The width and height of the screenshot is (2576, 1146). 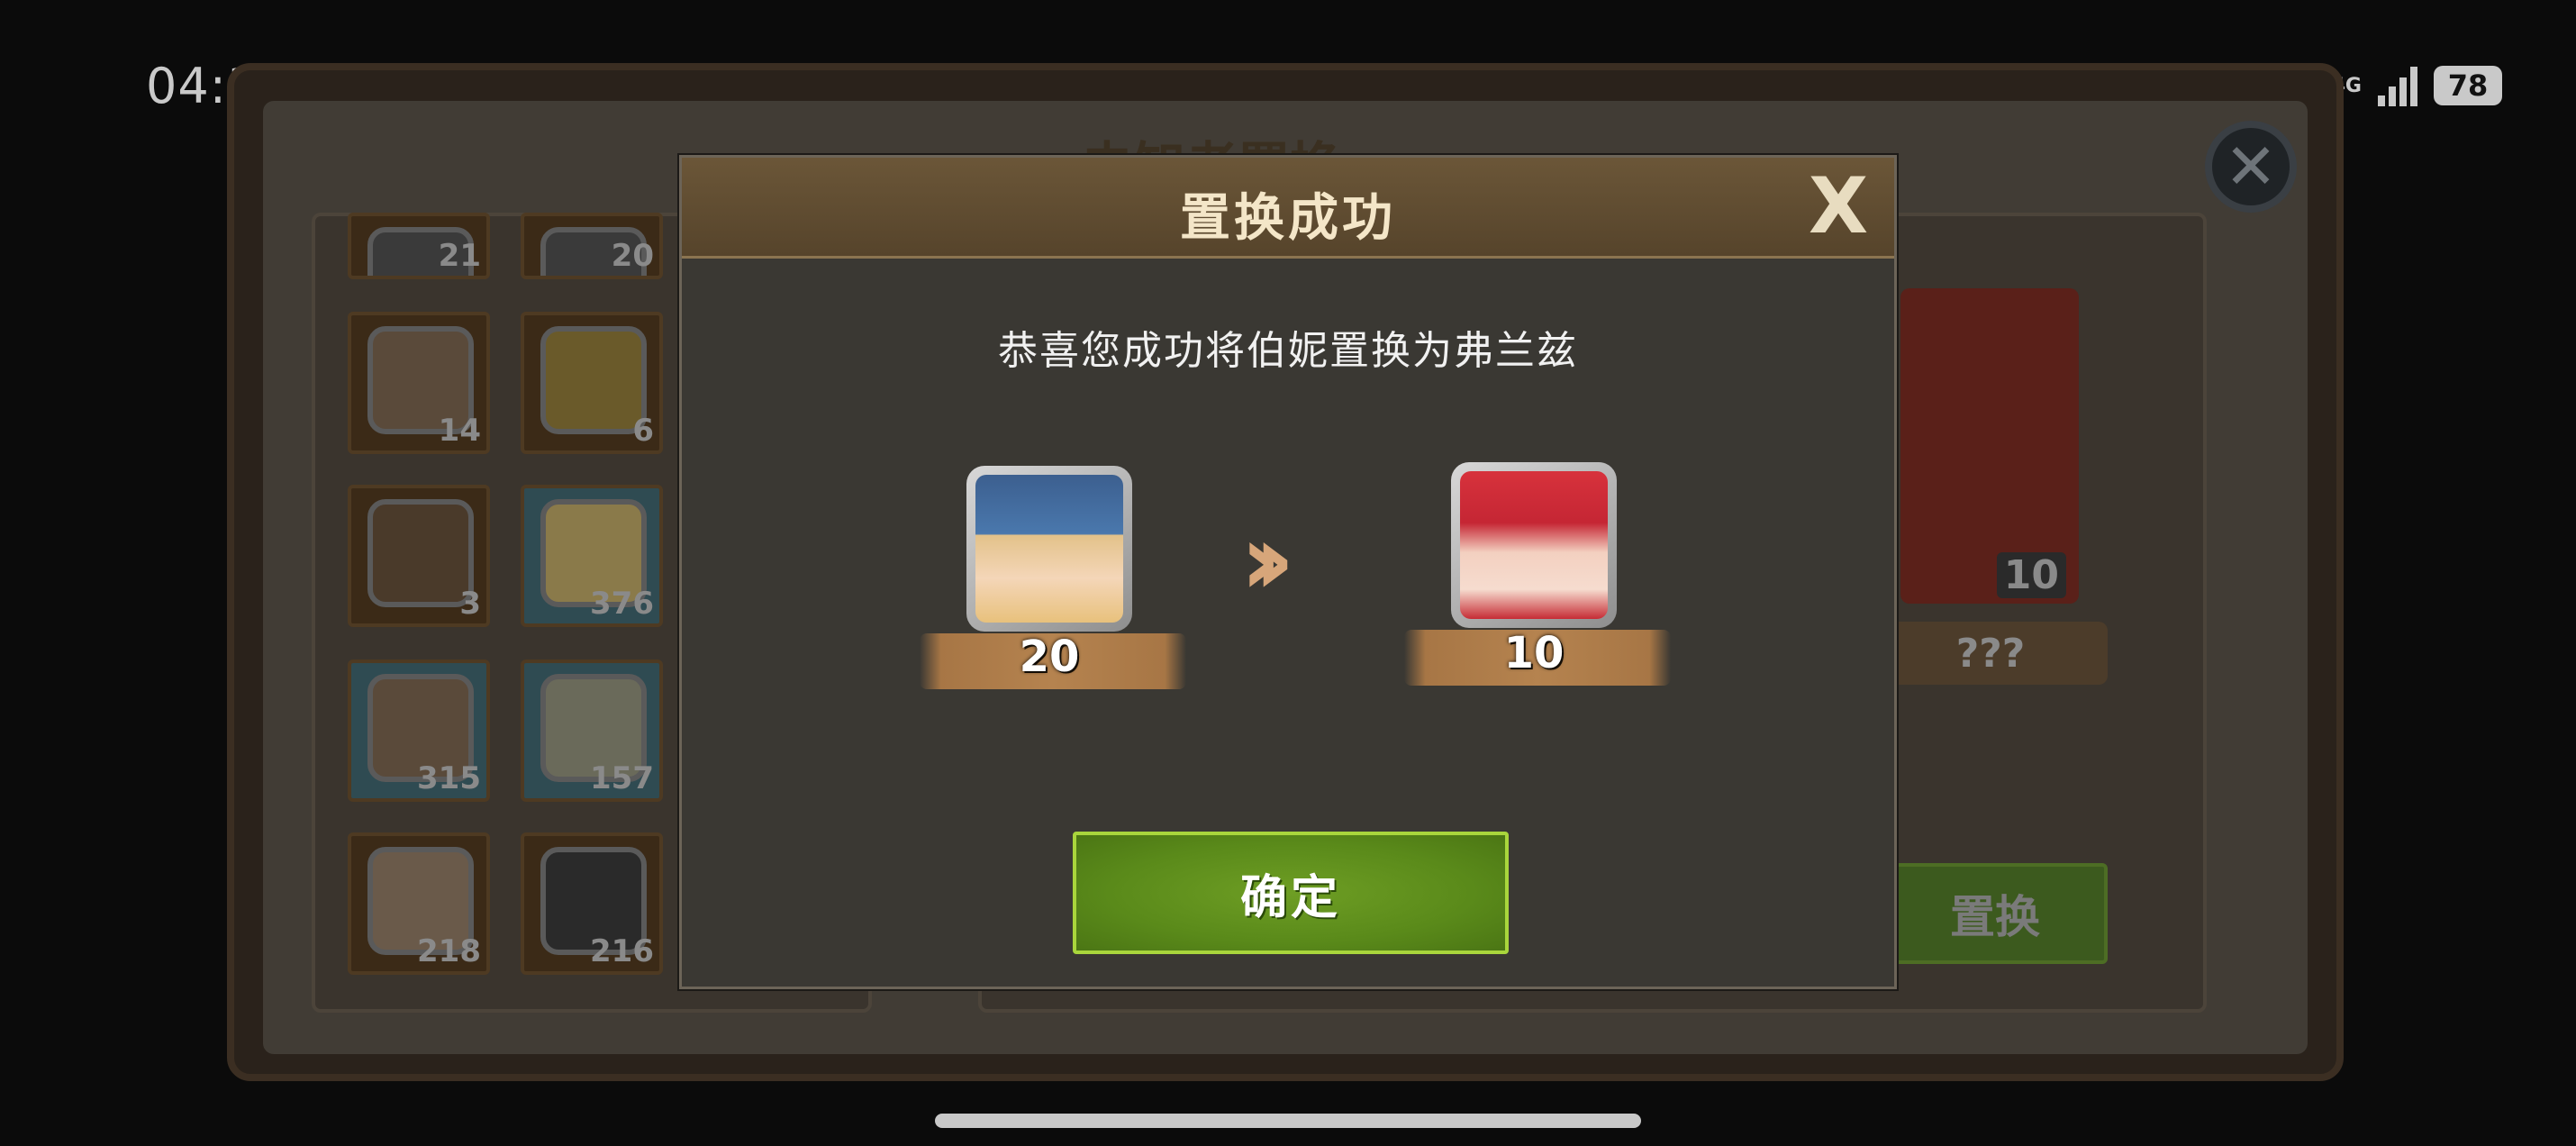 I want to click on dialog-message: 恭喜您成功将伯妮置换为弗兰兹, so click(x=1288, y=351).